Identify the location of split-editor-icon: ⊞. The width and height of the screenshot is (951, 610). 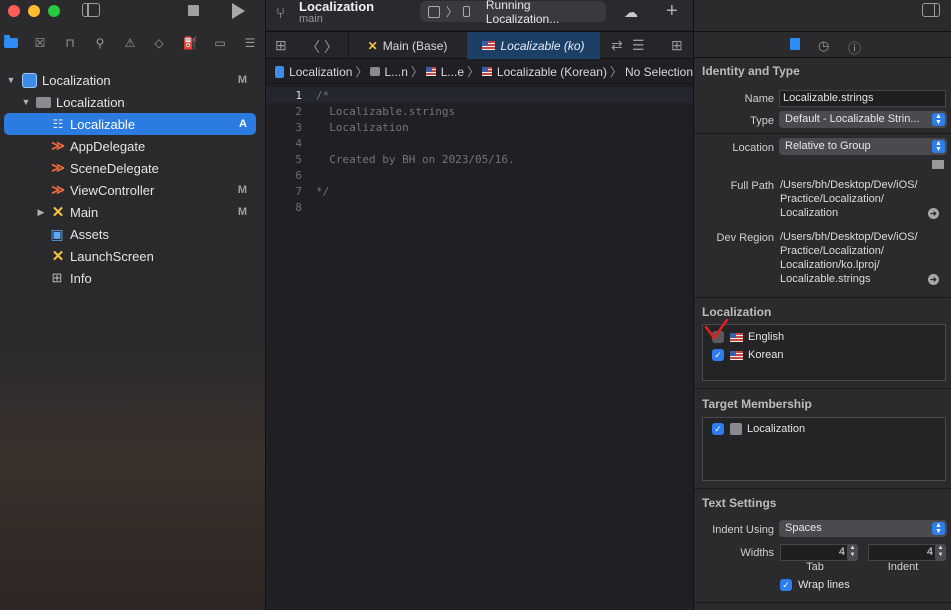
(677, 45).